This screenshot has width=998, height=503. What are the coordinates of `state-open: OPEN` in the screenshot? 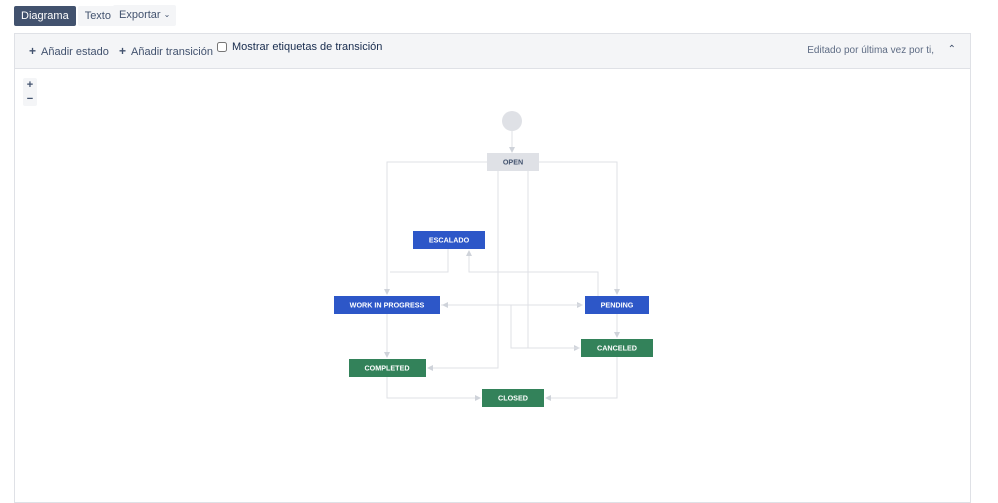 It's located at (513, 162).